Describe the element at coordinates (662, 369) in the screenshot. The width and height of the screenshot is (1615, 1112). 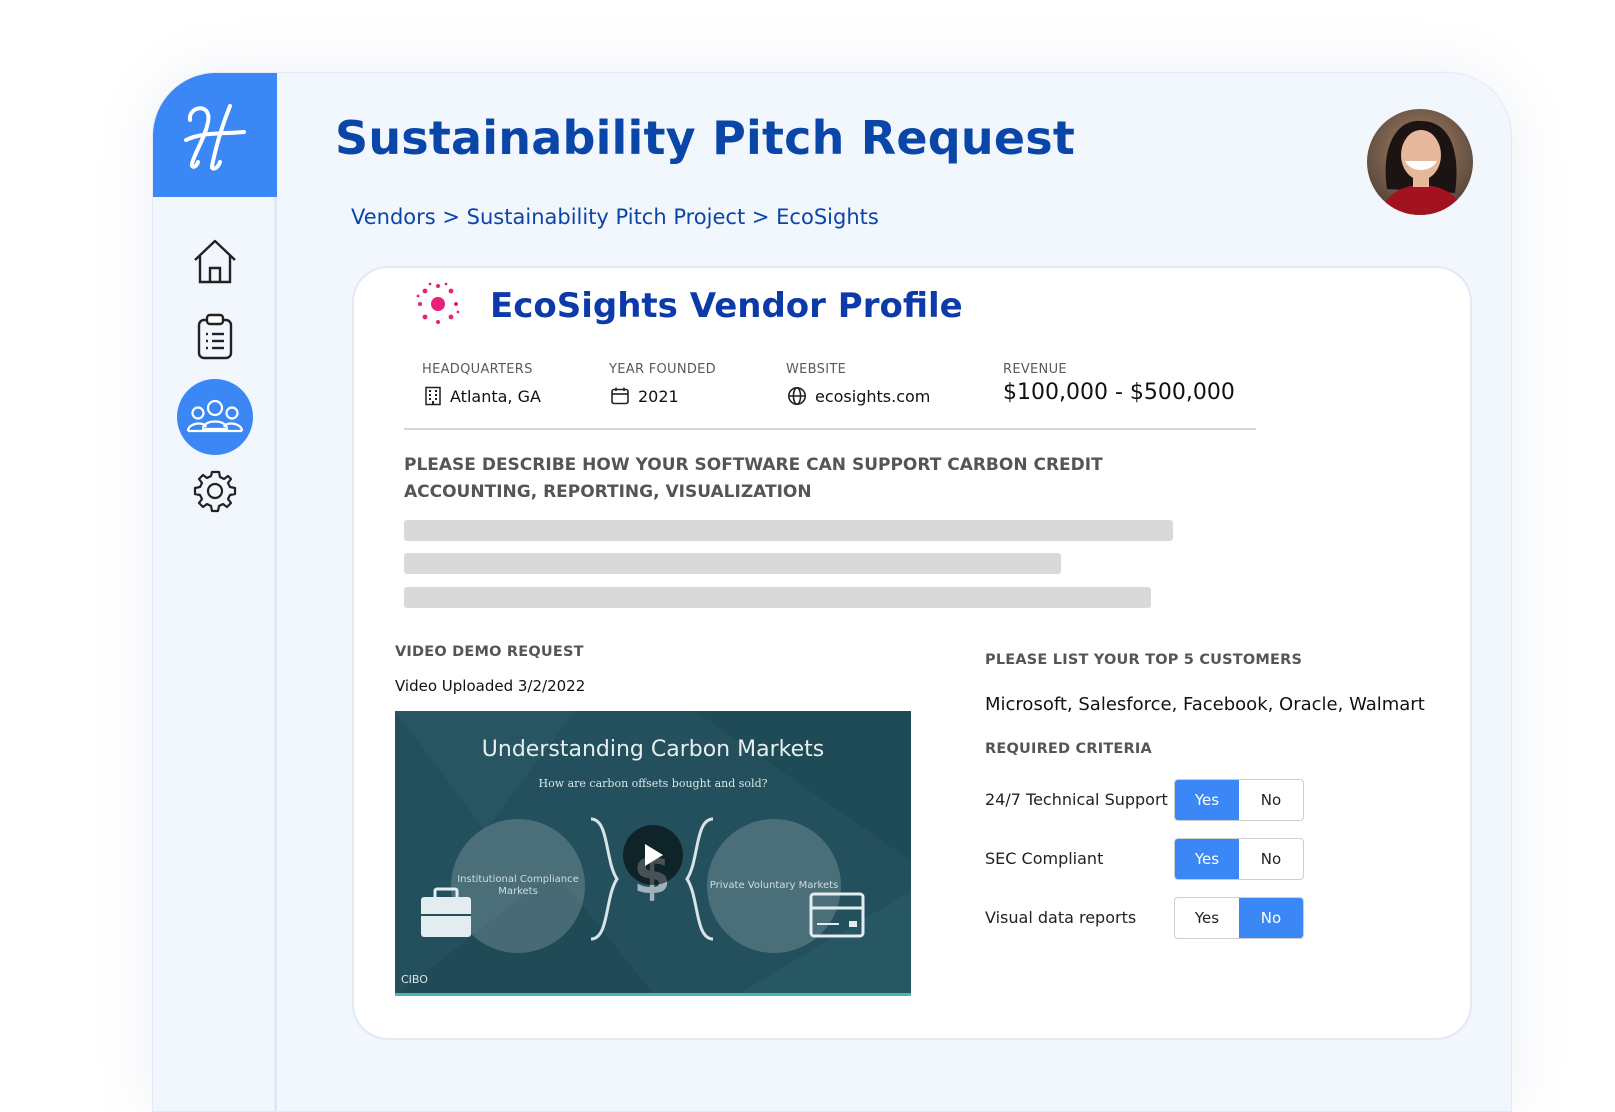
I see `year-founded-label: YEAR FOUNDED` at that location.